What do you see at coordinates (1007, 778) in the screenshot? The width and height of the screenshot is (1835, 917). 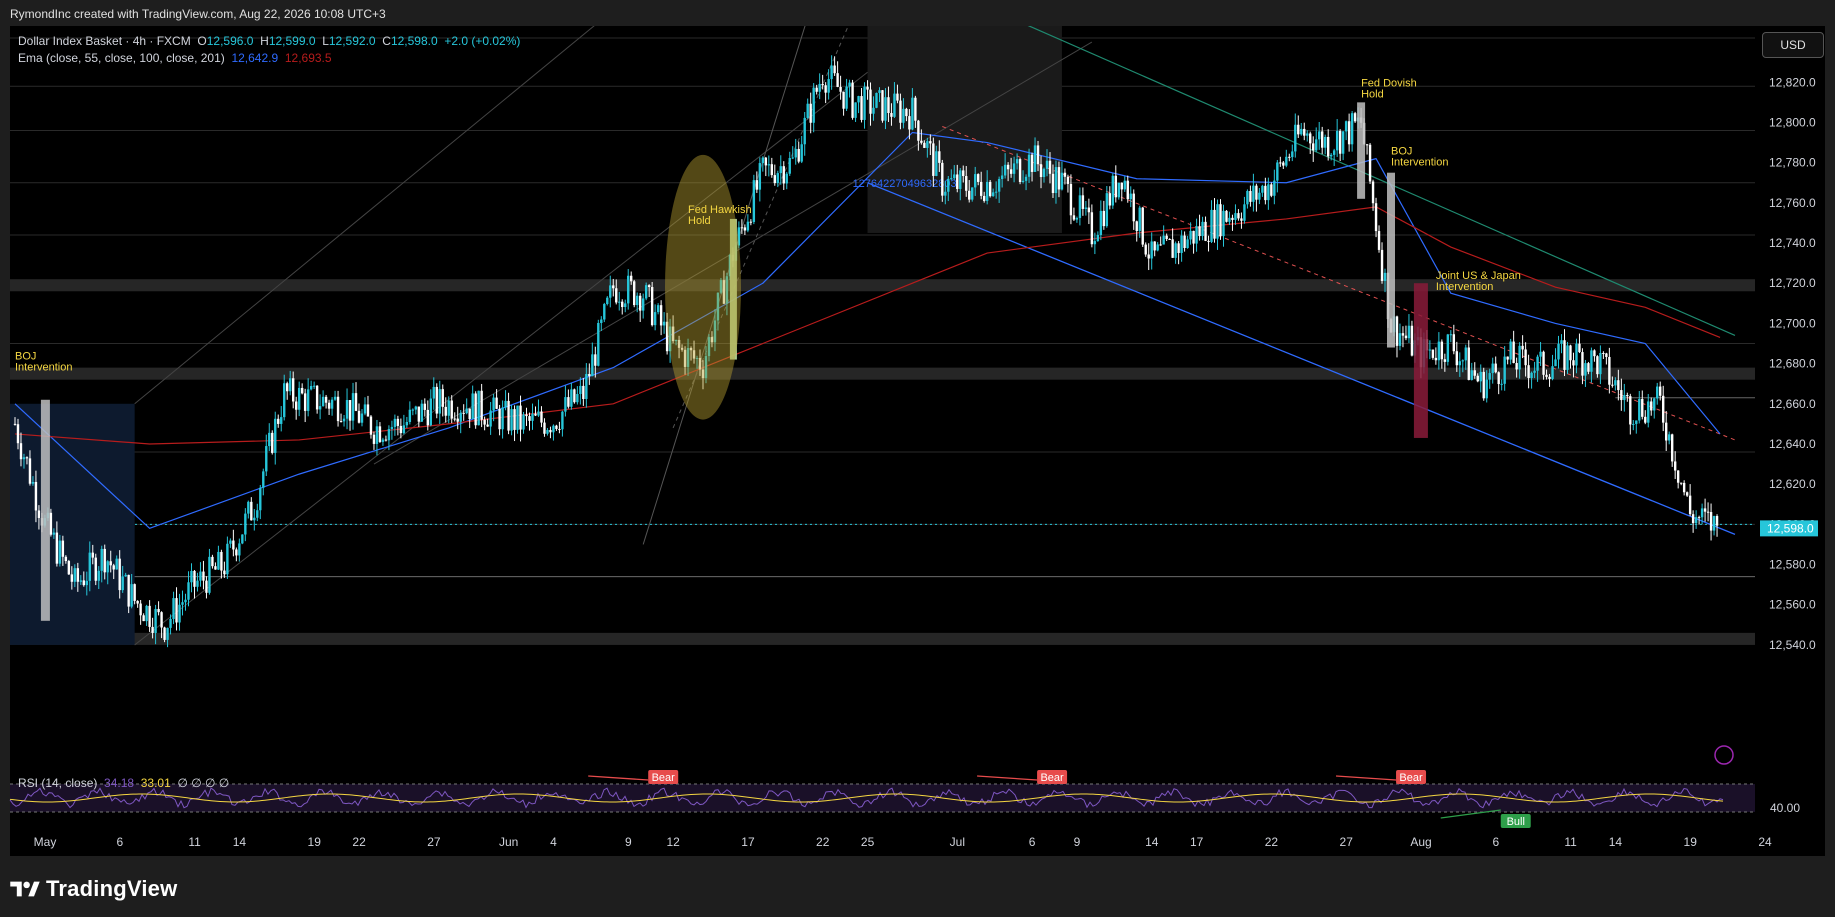 I see `divergence-line` at bounding box center [1007, 778].